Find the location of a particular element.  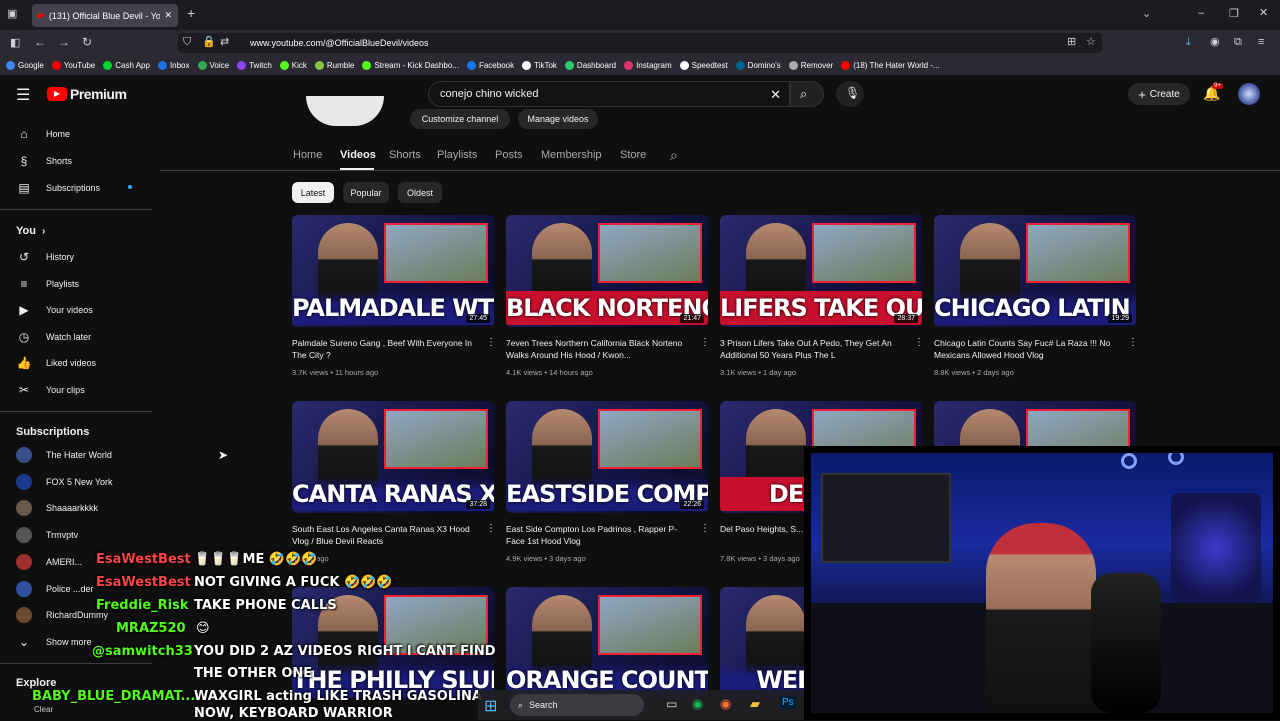

you-section-header: You › is located at coordinates (30, 231).